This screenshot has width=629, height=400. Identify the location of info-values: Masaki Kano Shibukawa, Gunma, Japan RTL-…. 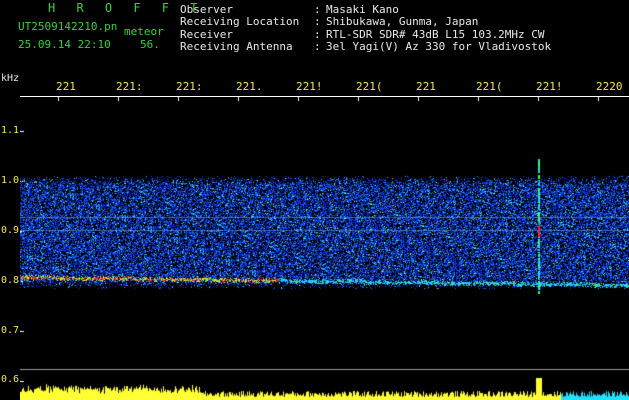
(439, 28).